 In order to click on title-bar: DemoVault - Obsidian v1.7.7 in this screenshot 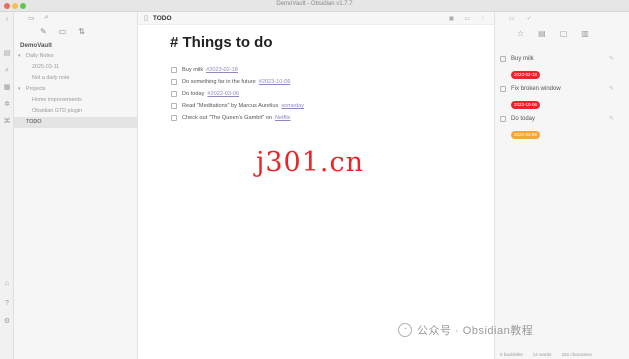, I will do `click(314, 6)`.